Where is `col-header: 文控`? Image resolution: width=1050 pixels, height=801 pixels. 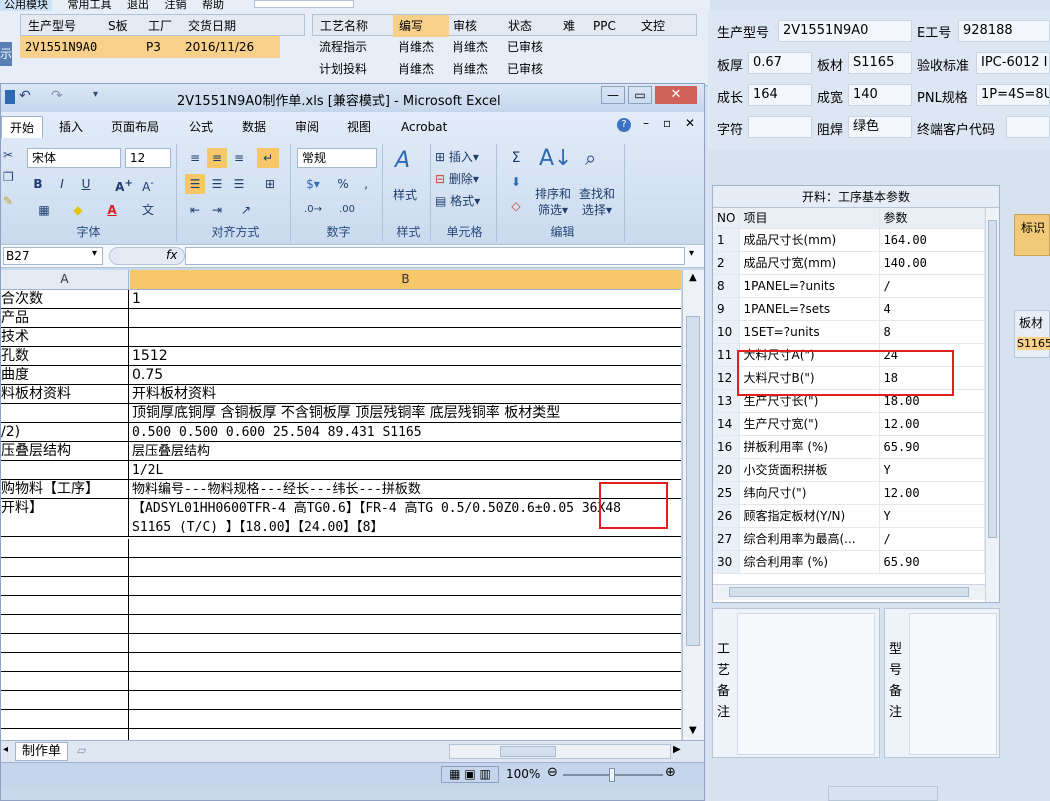 col-header: 文控 is located at coordinates (653, 26).